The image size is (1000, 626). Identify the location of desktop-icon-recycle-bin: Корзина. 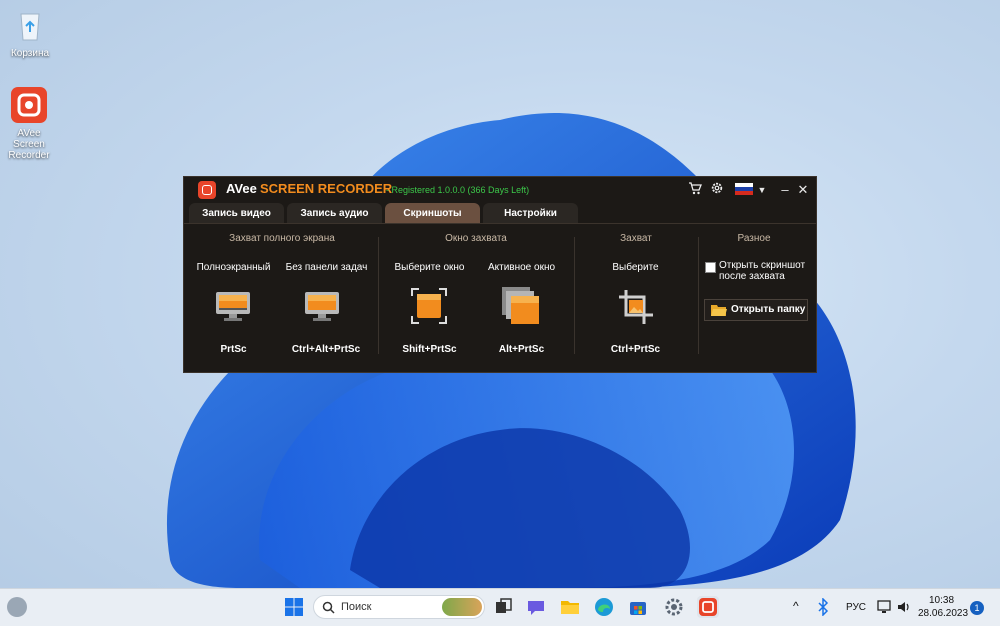
(30, 32).